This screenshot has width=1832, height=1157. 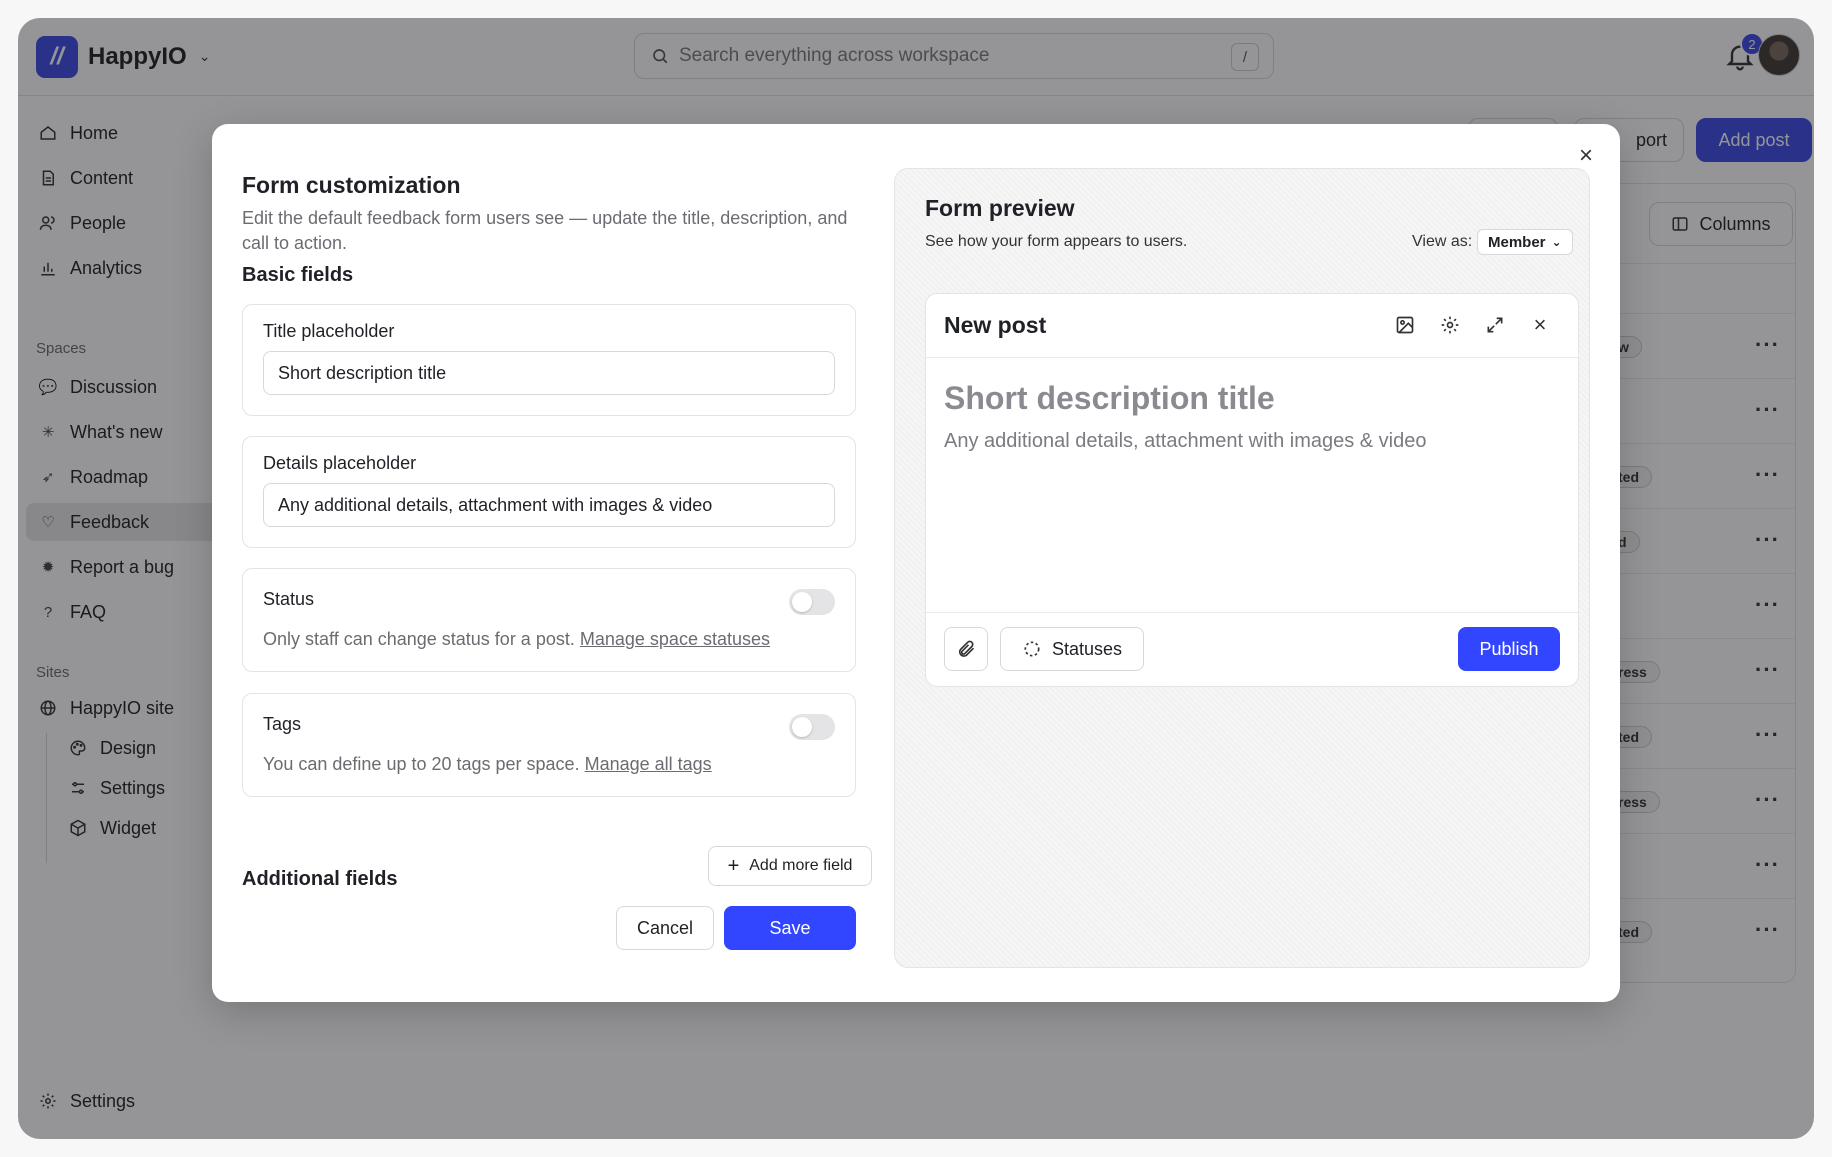 What do you see at coordinates (1517, 242) in the screenshot?
I see `view-as-value: Member` at bounding box center [1517, 242].